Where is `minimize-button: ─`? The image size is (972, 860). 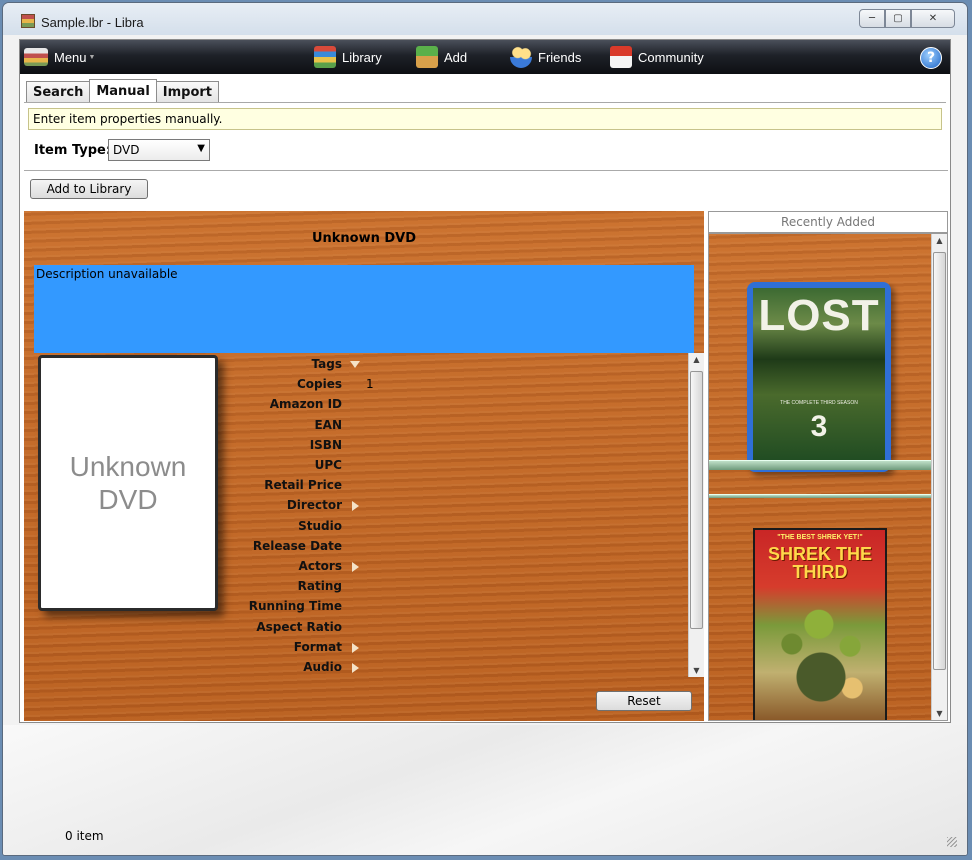
minimize-button: ─ is located at coordinates (872, 18).